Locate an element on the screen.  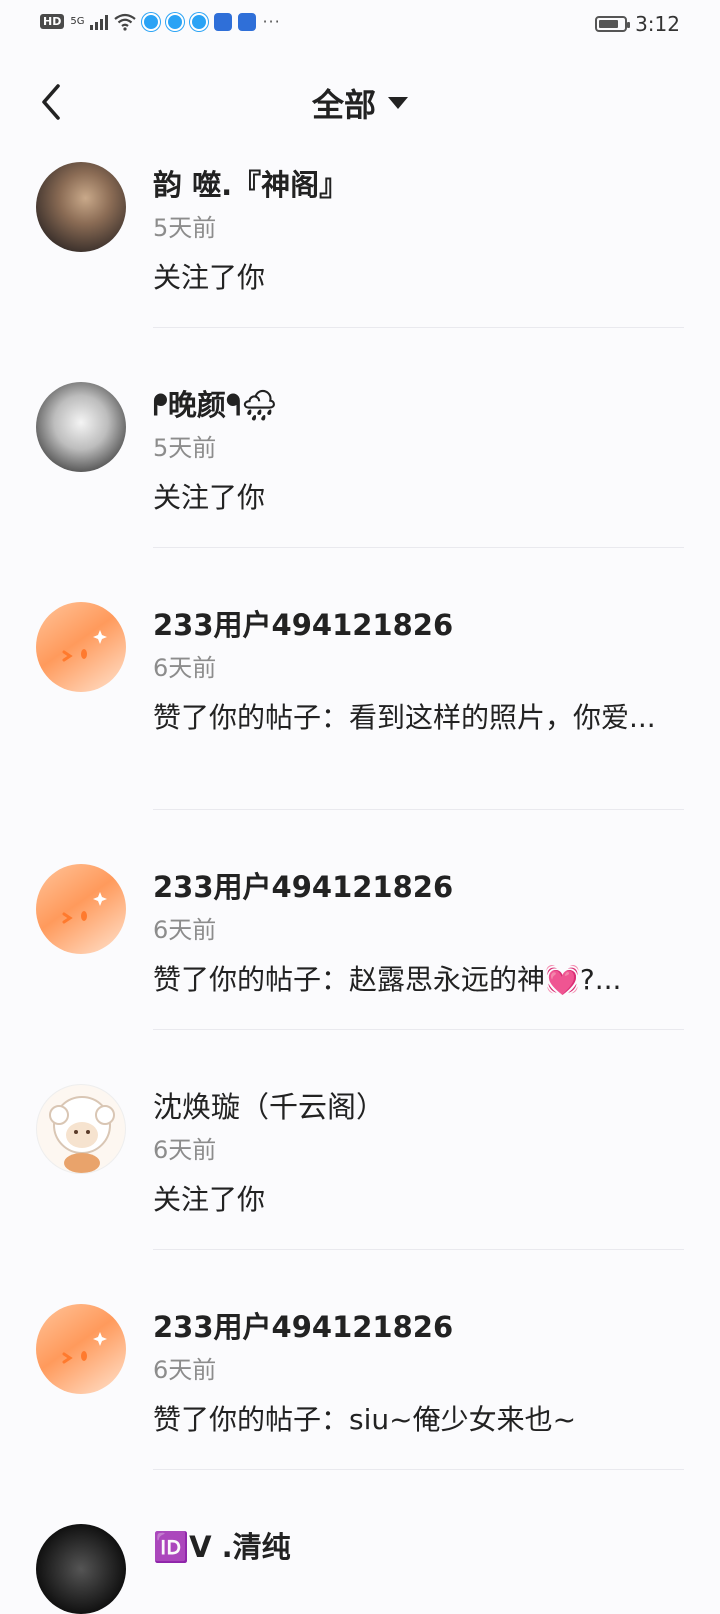
sheep-avatar-icon is located at coordinates (82, 1134).